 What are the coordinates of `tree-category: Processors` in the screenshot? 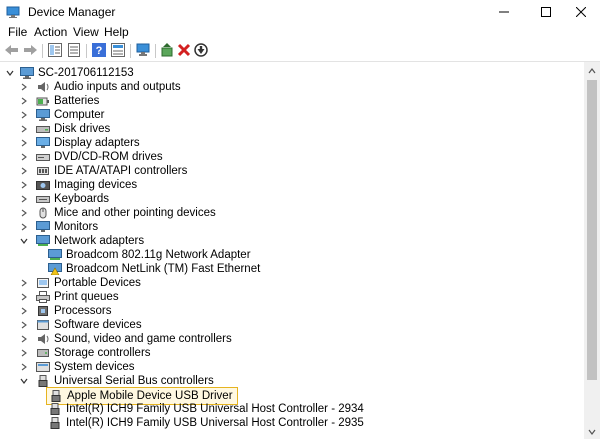 It's located at (66, 311).